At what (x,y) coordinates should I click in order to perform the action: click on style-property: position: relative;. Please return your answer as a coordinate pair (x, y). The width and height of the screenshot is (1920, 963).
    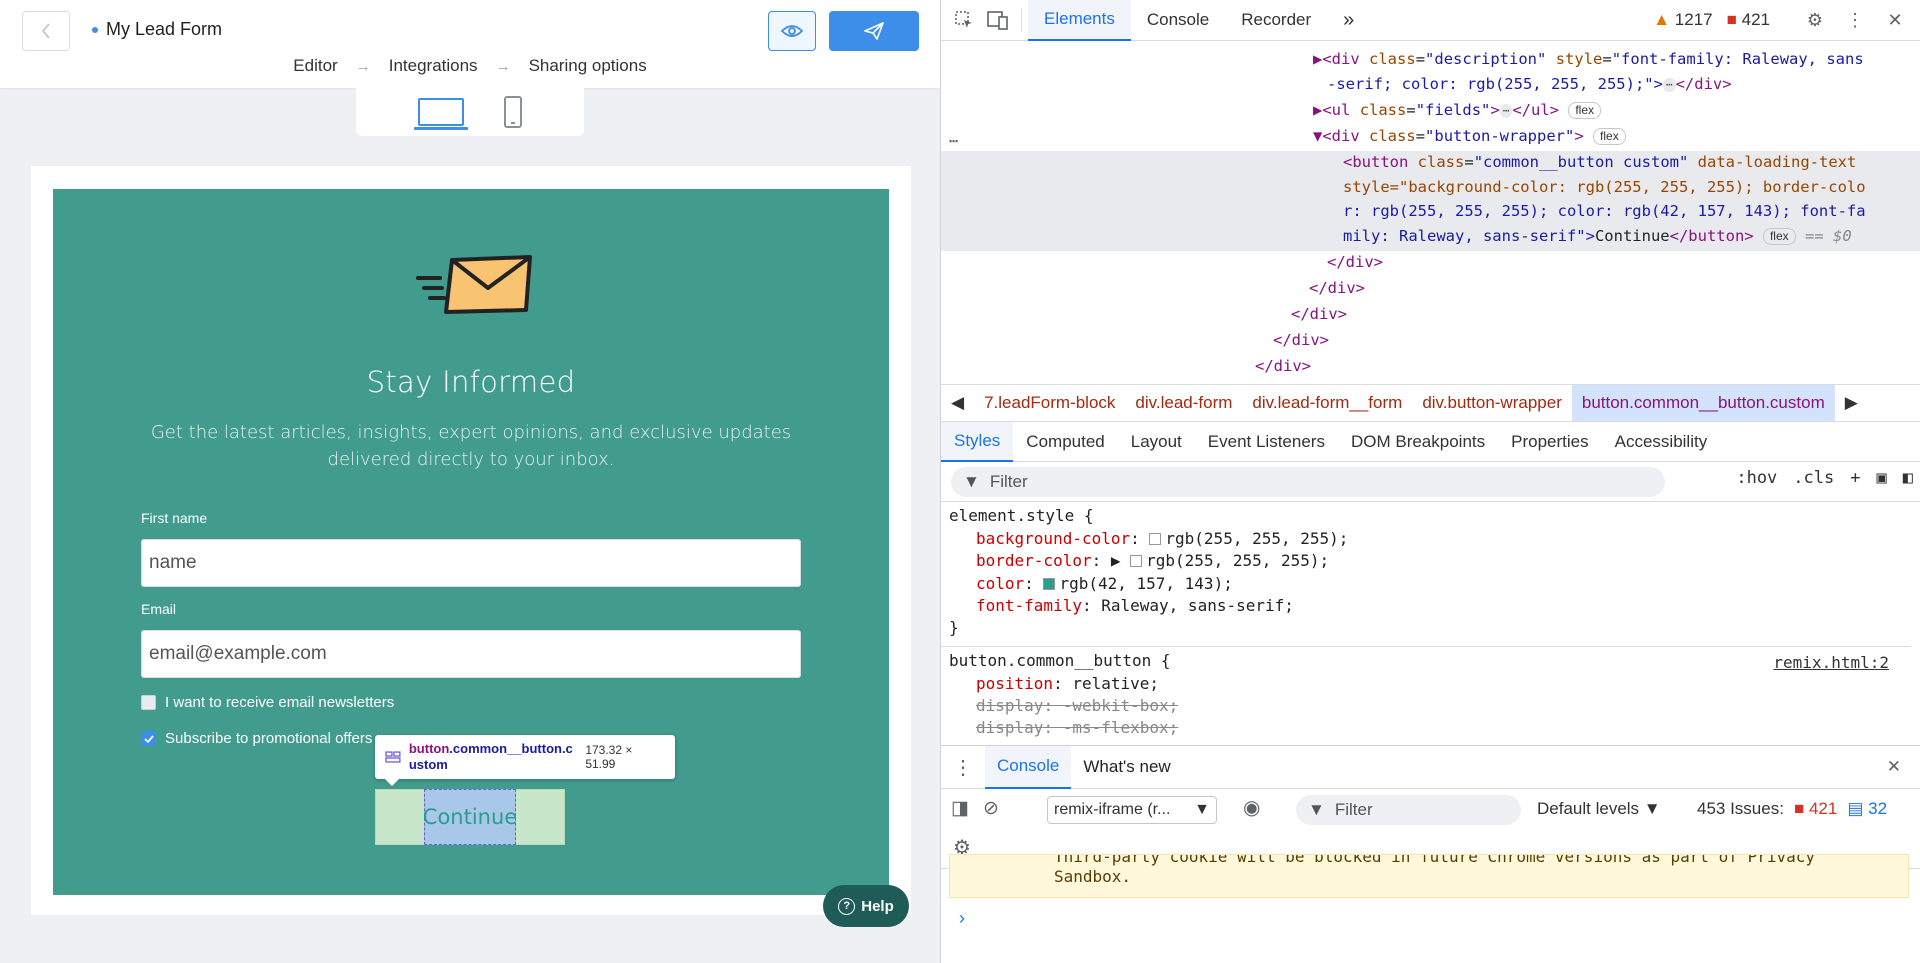
    Looking at the image, I should click on (1067, 684).